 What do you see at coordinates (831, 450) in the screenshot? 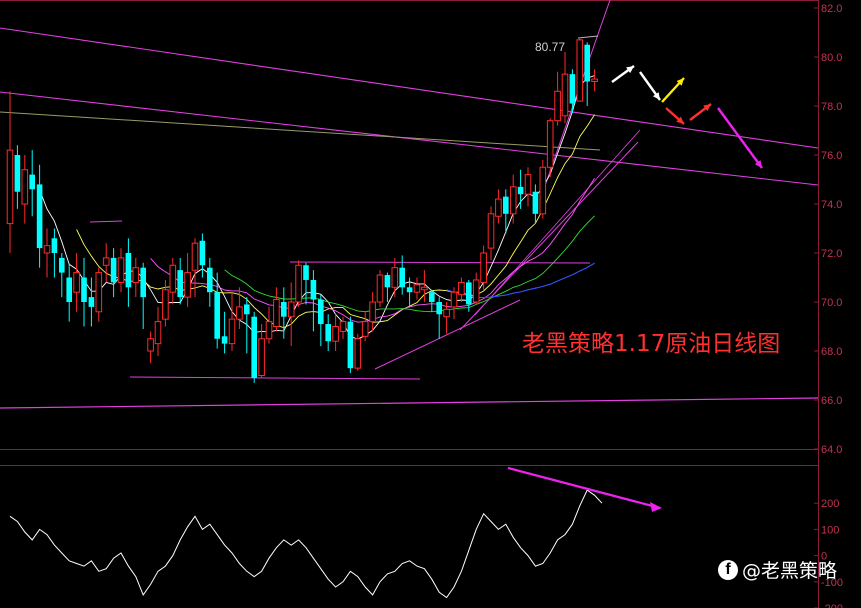
I see `price-tick-label: 64.0` at bounding box center [831, 450].